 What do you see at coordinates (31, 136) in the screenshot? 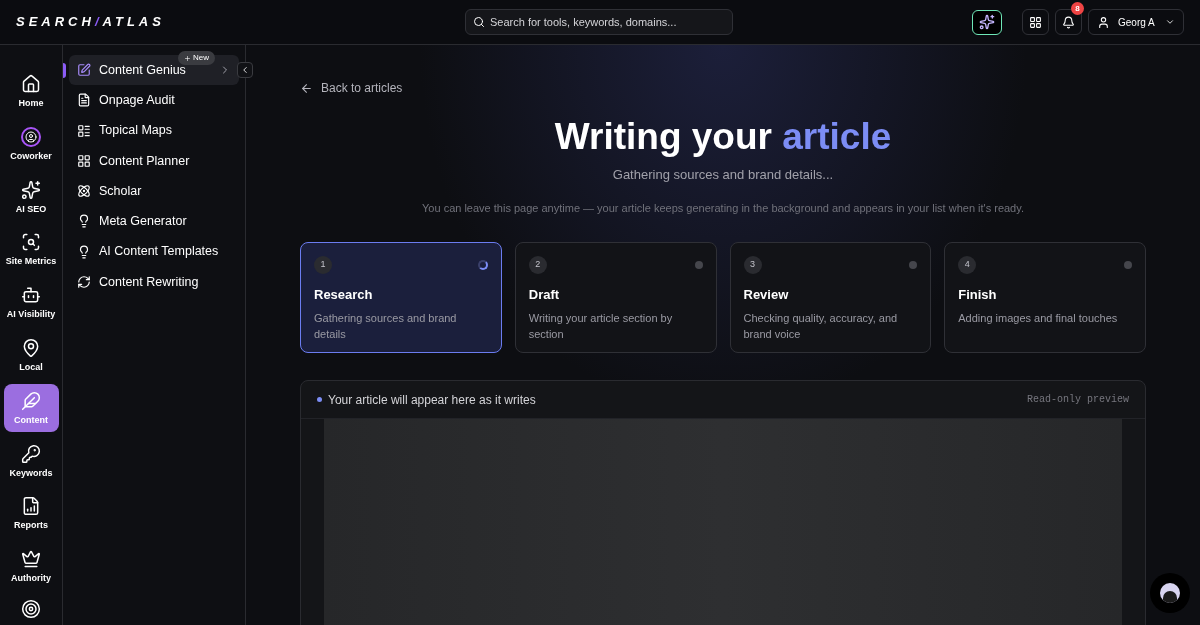
I see `avatar-ring-icon` at bounding box center [31, 136].